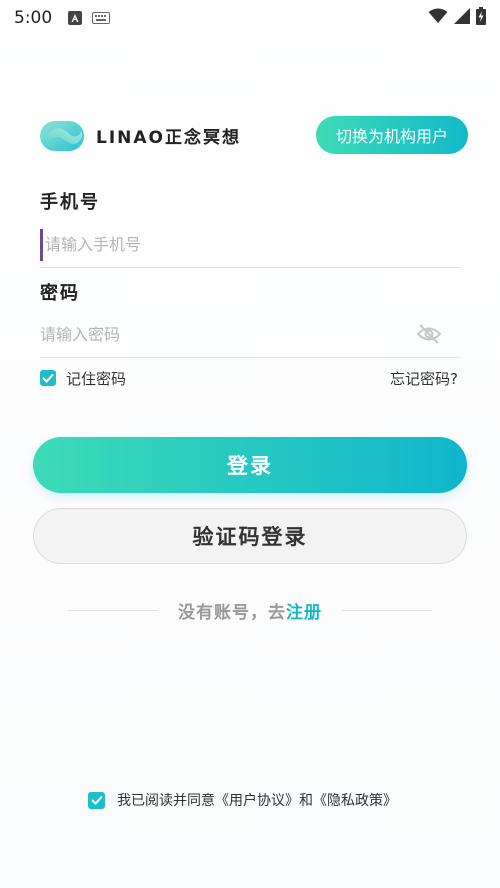  I want to click on login-button: 登录, so click(250, 465).